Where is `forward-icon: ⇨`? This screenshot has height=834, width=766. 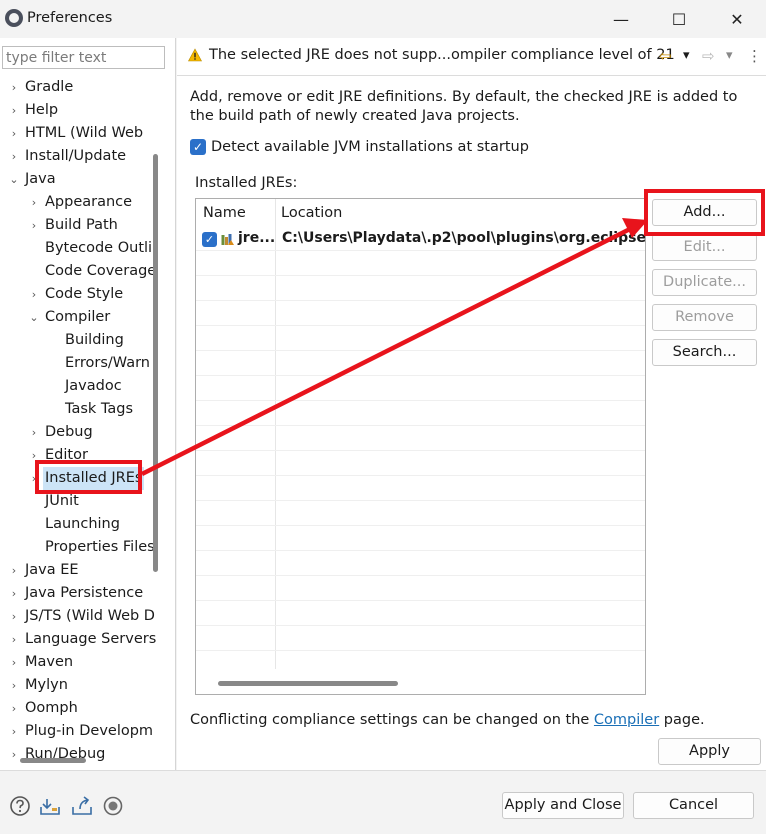
forward-icon: ⇨ is located at coordinates (708, 56).